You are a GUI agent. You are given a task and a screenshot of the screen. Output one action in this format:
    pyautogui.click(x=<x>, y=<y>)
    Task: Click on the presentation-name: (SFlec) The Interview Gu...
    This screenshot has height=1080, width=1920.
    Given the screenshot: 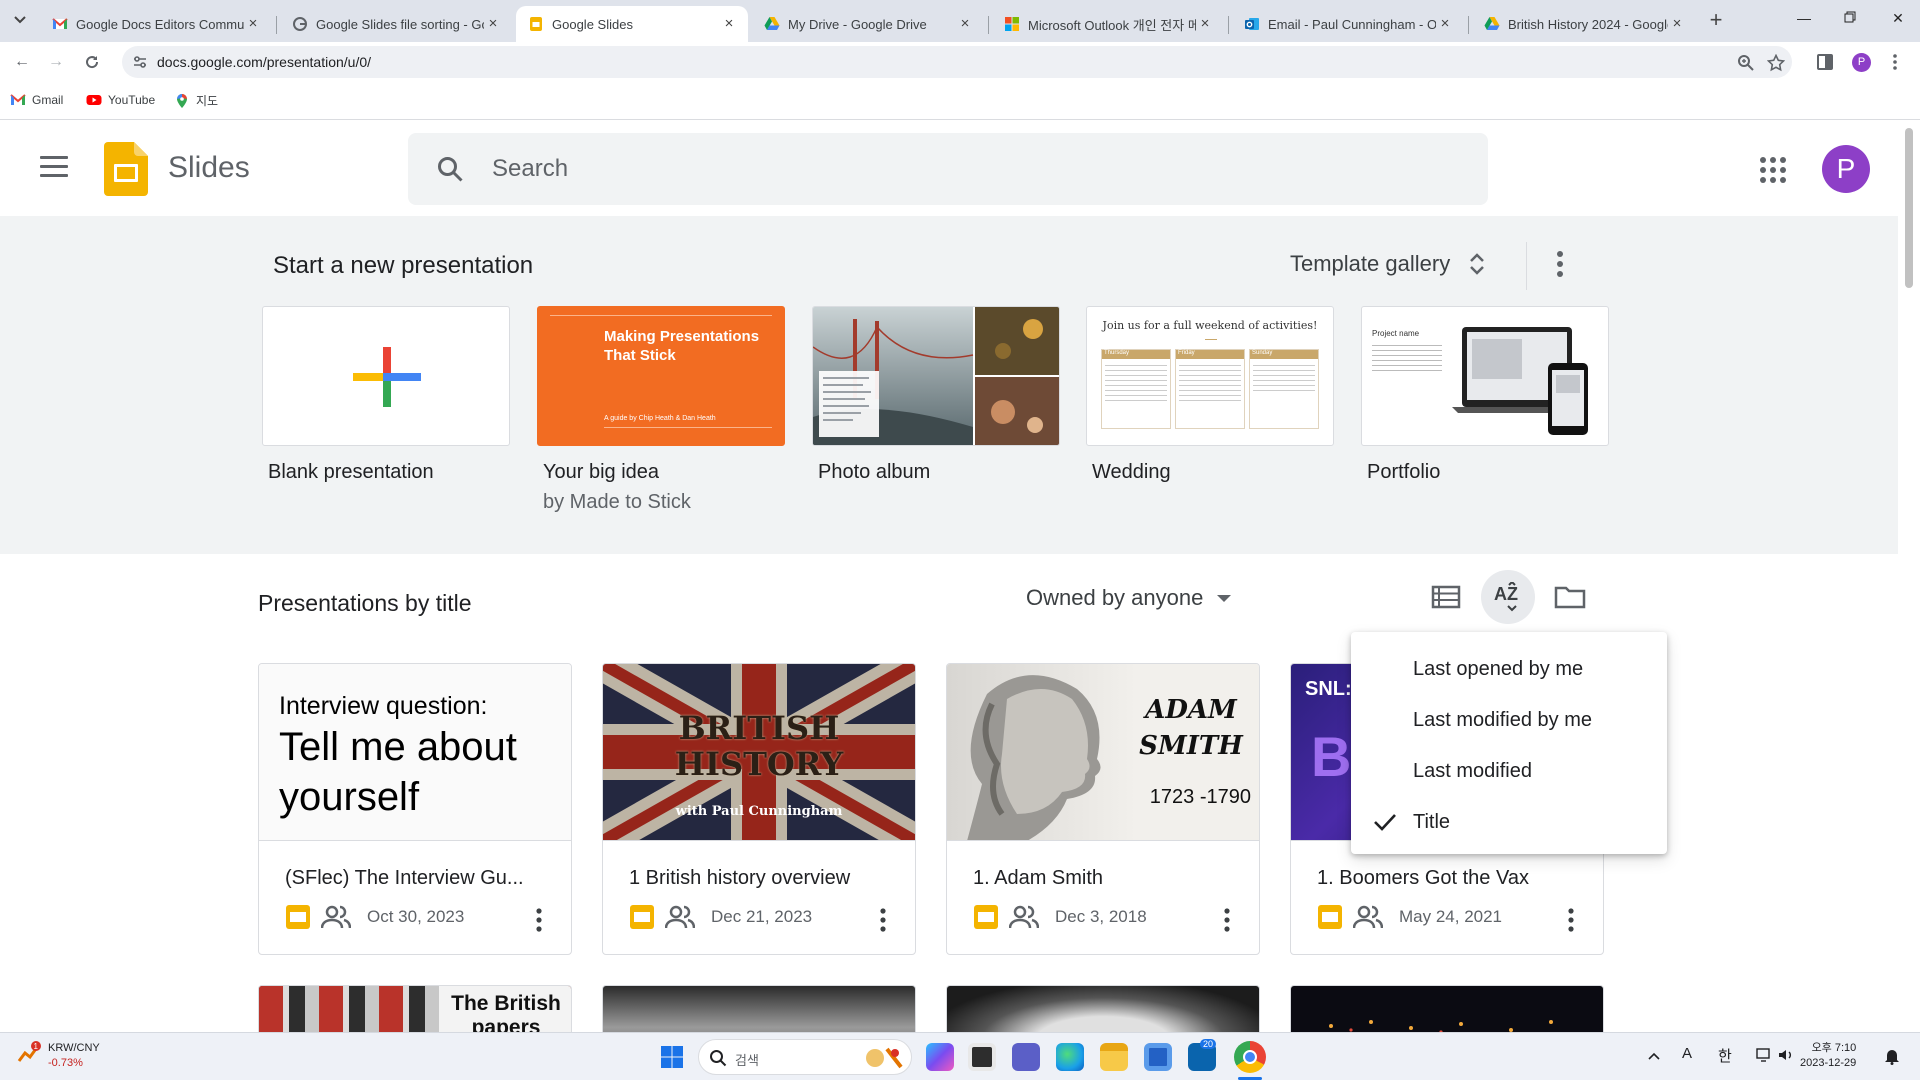 What is the action you would take?
    pyautogui.click(x=404, y=878)
    